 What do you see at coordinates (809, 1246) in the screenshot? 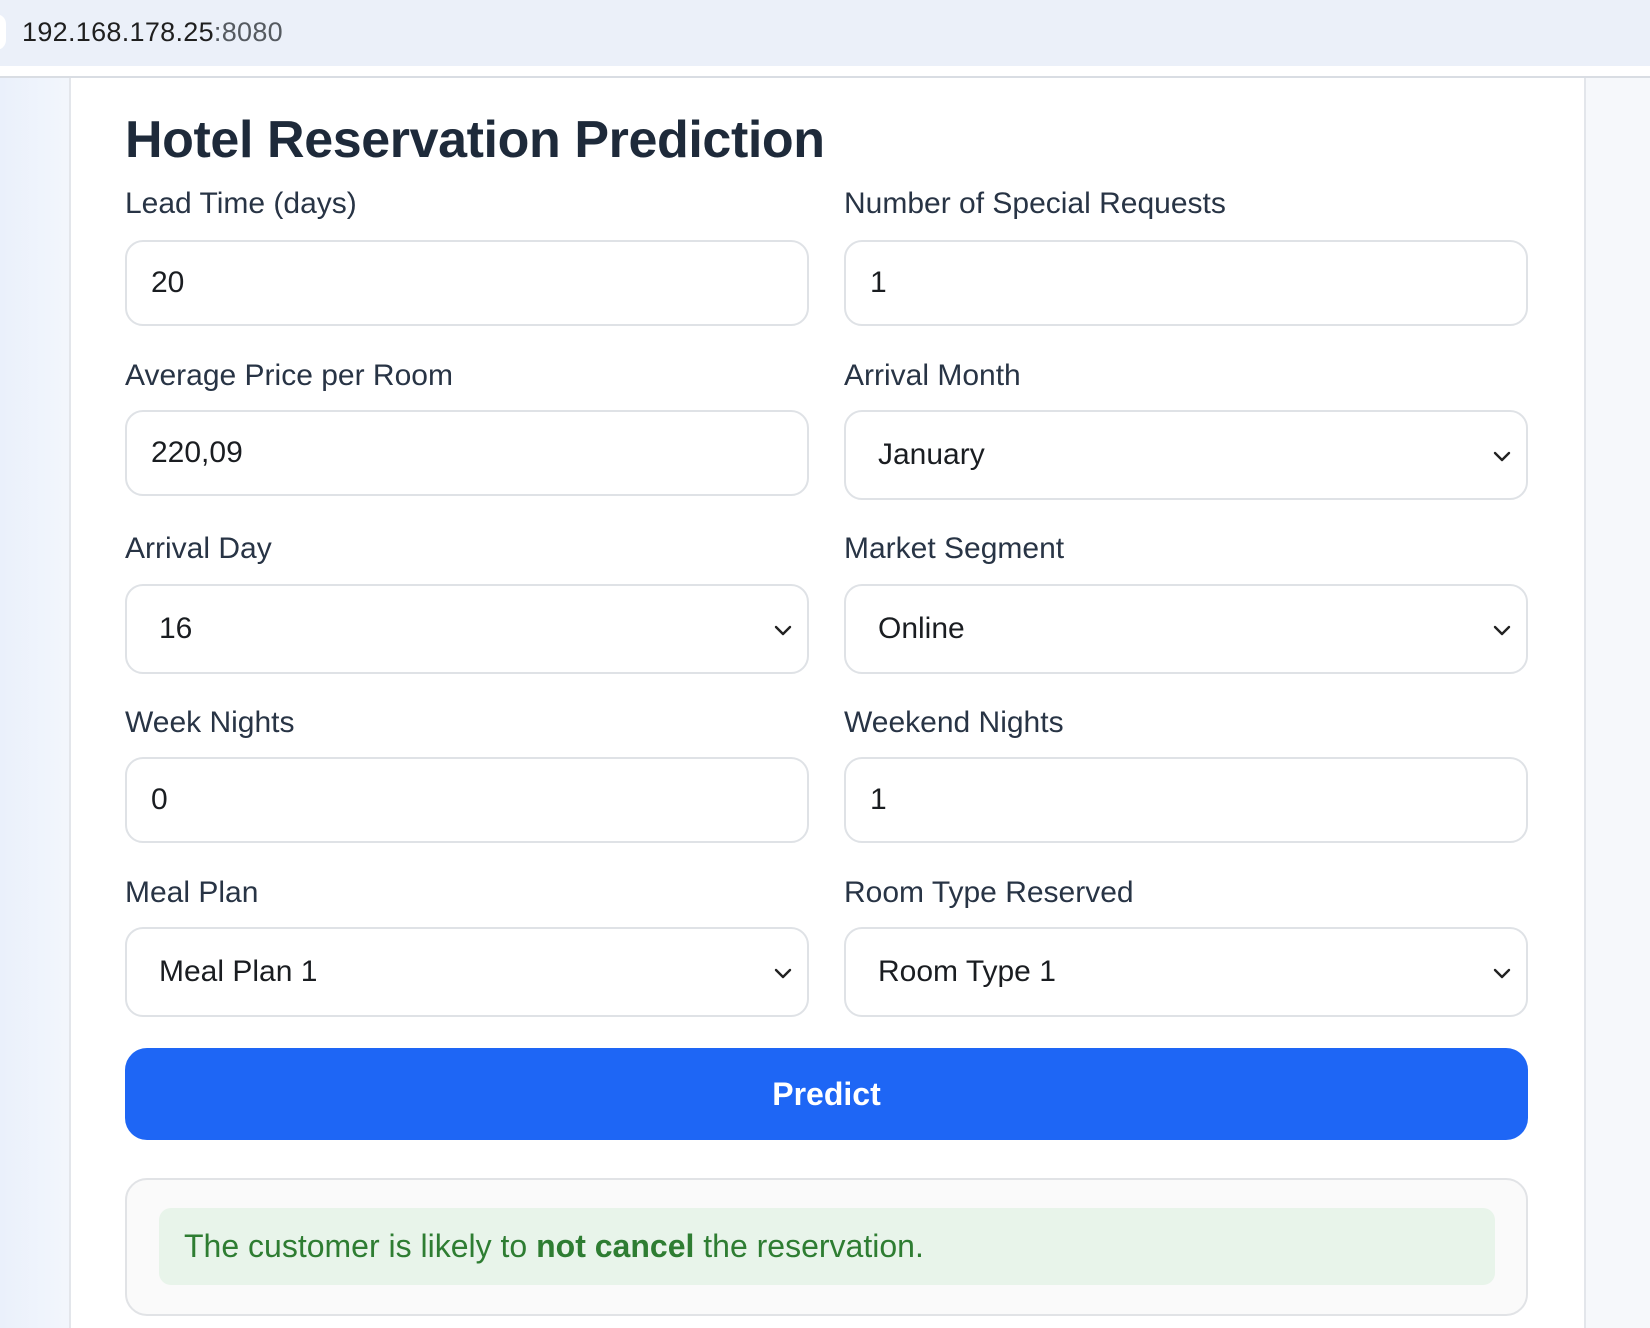
I see `result-suffix: the reservation.` at bounding box center [809, 1246].